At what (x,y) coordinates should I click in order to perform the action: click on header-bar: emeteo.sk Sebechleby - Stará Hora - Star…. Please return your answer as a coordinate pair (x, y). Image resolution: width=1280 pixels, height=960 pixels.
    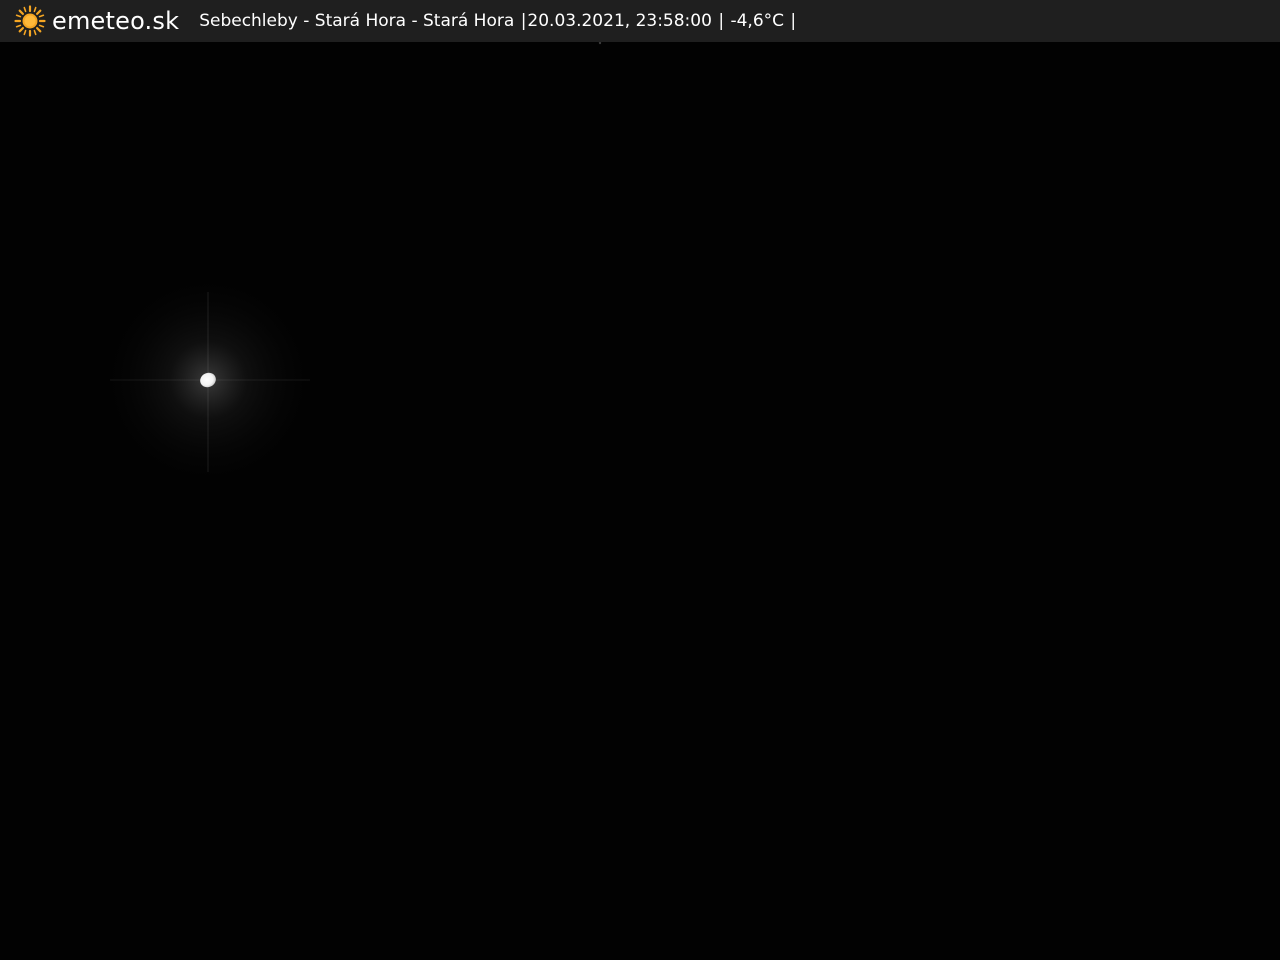
    Looking at the image, I should click on (640, 21).